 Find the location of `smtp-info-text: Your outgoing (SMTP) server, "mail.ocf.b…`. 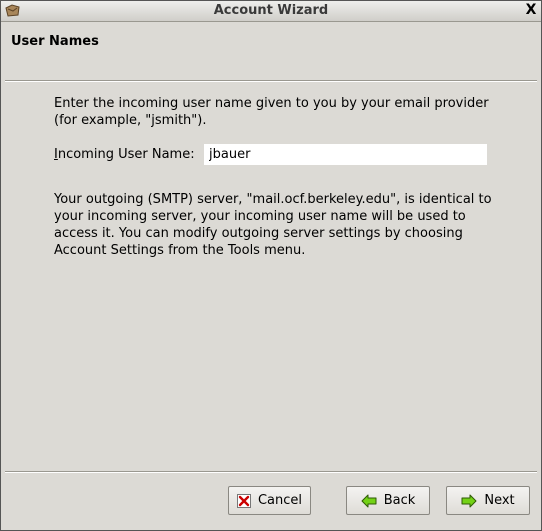

smtp-info-text: Your outgoing (SMTP) server, "mail.ocf.b… is located at coordinates (273, 225).